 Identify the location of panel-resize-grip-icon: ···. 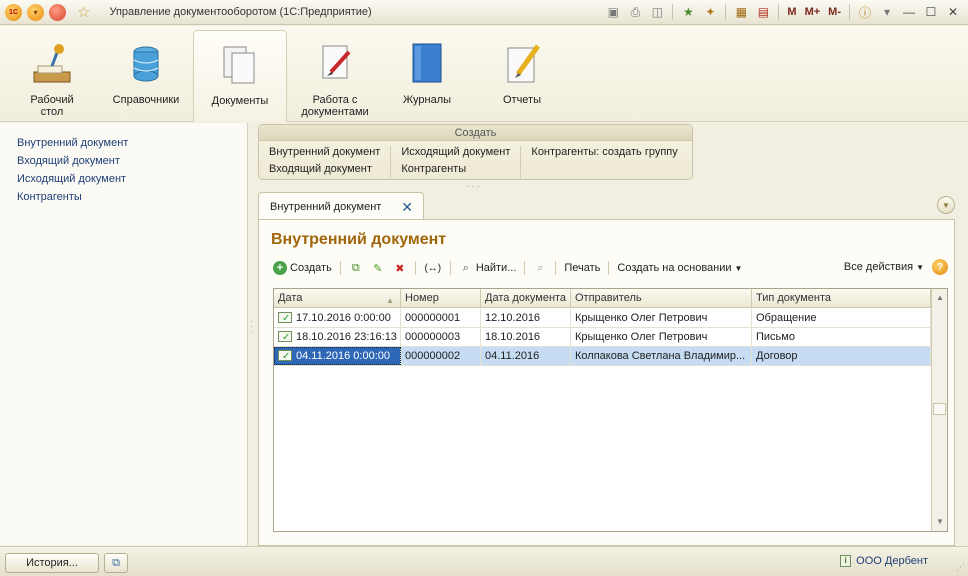
(474, 186).